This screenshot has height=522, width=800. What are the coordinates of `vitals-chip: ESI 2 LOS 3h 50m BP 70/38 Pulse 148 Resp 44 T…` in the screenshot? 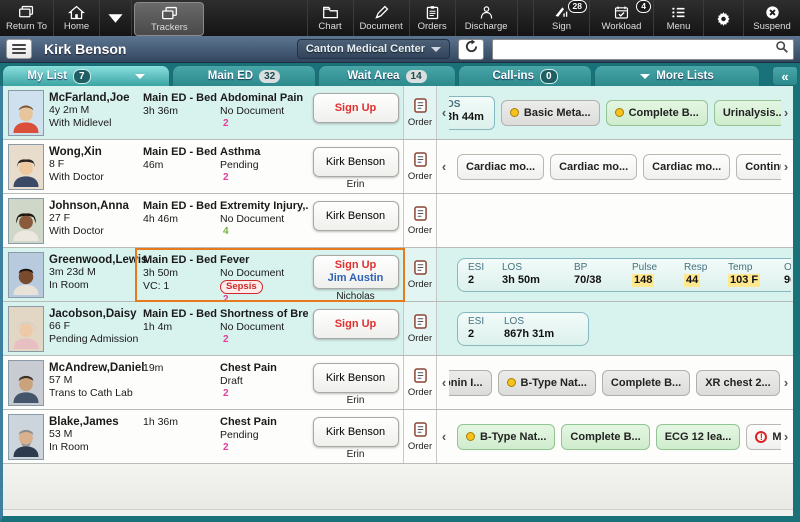 It's located at (624, 274).